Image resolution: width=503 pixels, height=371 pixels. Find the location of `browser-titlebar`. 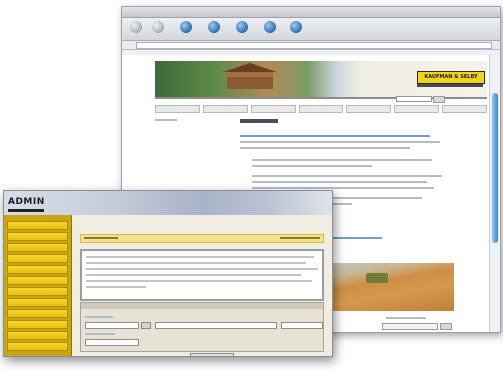

browser-titlebar is located at coordinates (311, 12).